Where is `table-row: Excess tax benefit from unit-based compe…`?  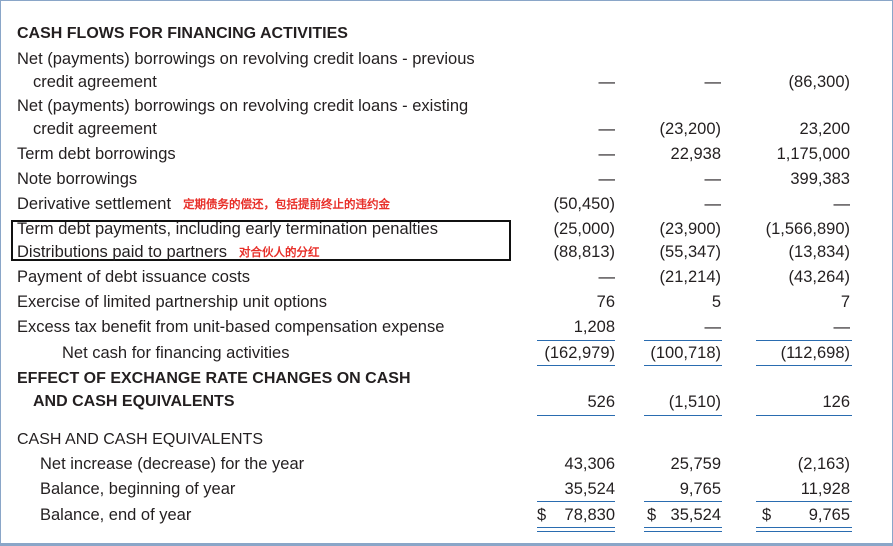 table-row: Excess tax benefit from unit-based compe… is located at coordinates (446, 327).